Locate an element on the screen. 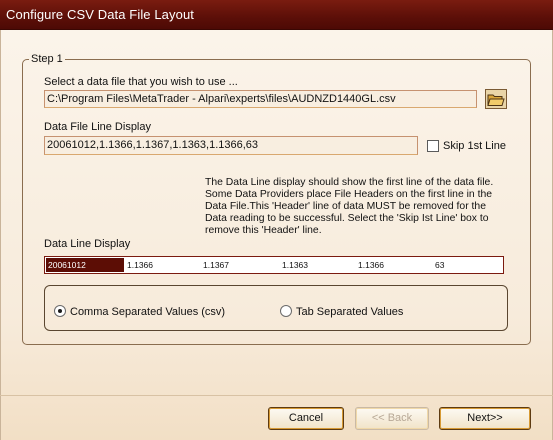  data-cell: 63 is located at coordinates (440, 265).